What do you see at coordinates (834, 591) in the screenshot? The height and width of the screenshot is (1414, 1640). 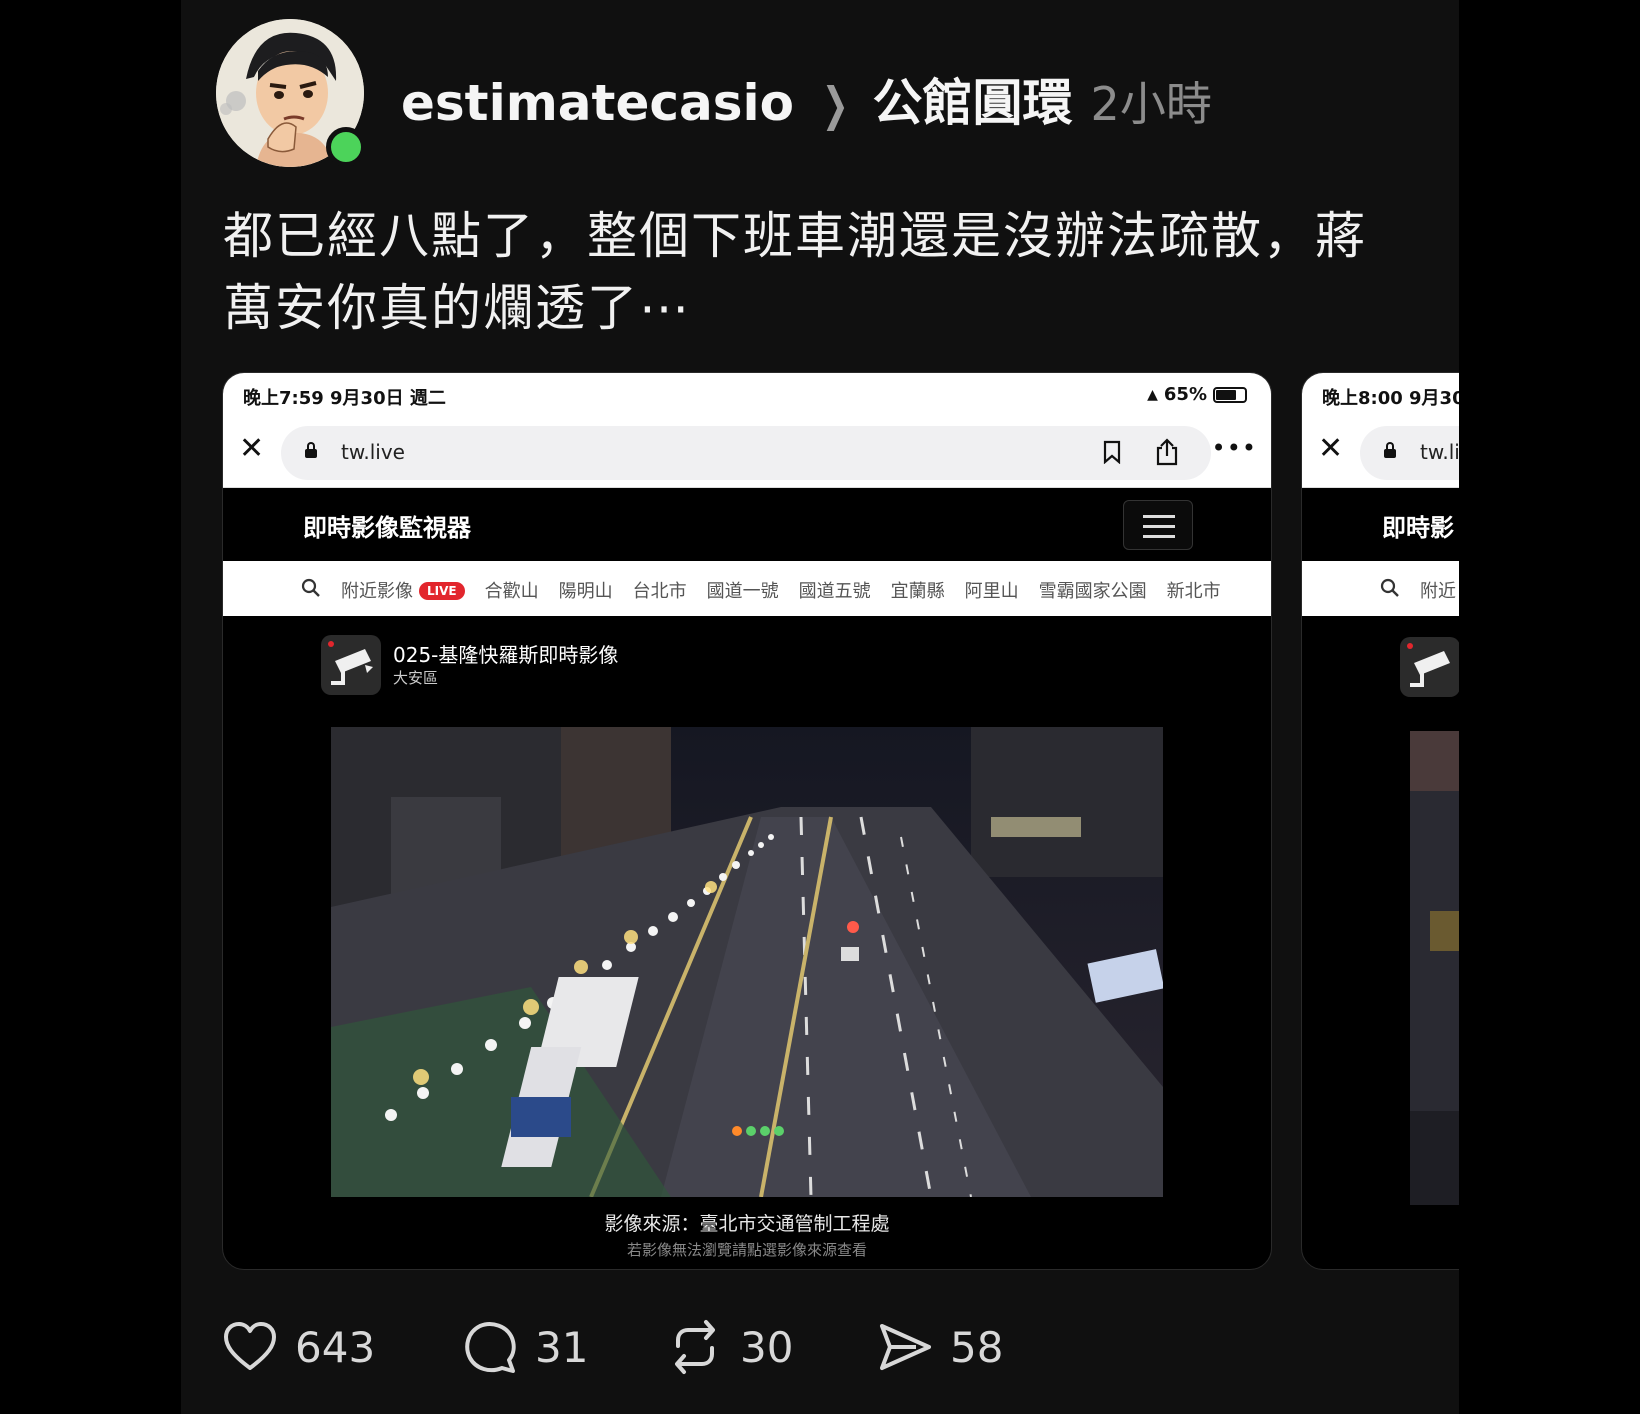 I see `nav-item: 國道五號` at bounding box center [834, 591].